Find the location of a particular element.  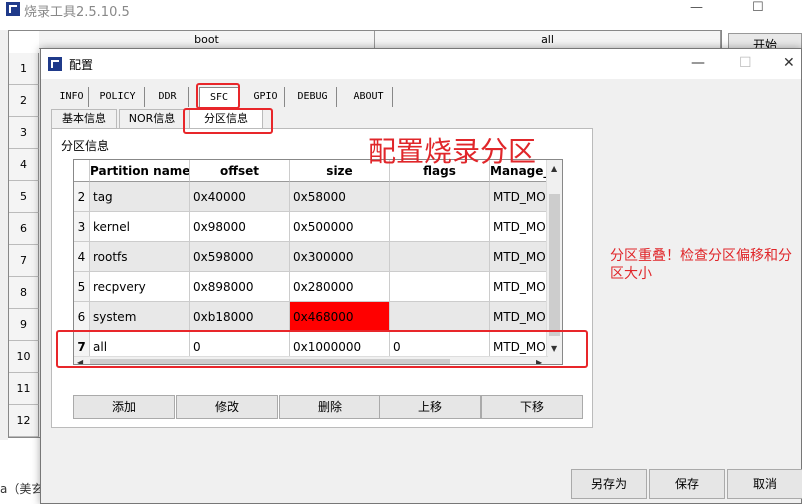

tab-ddr: DDR is located at coordinates (168, 97).